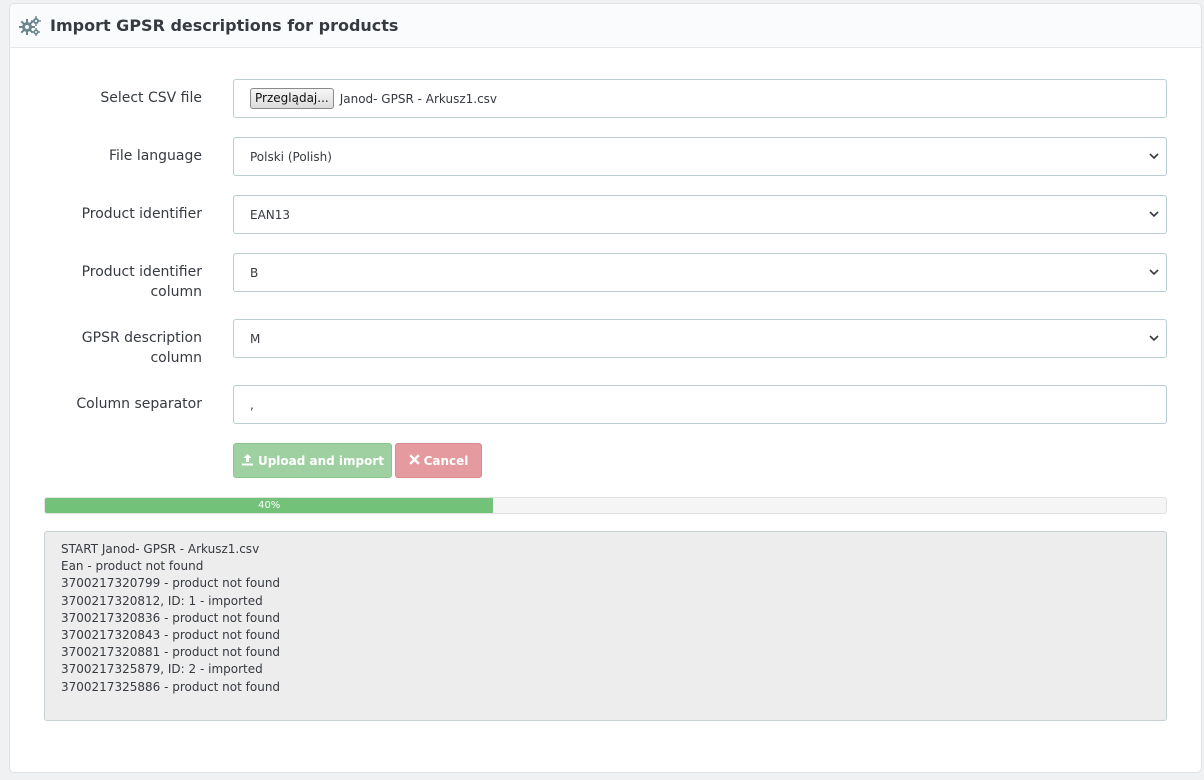  Describe the element at coordinates (605, 505) in the screenshot. I see `import-progress: 40%` at that location.